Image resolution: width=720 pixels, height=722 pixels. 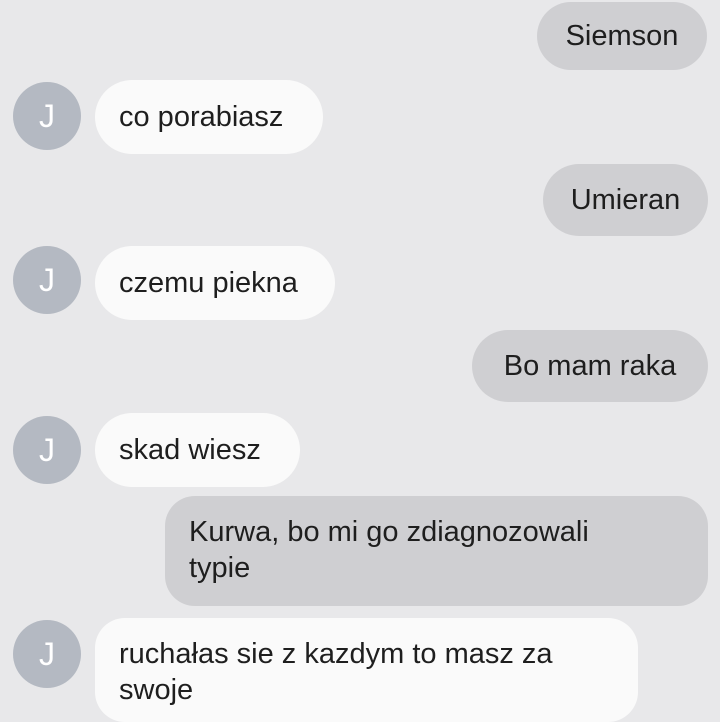 What do you see at coordinates (190, 450) in the screenshot?
I see `message-text: skad wiesz` at bounding box center [190, 450].